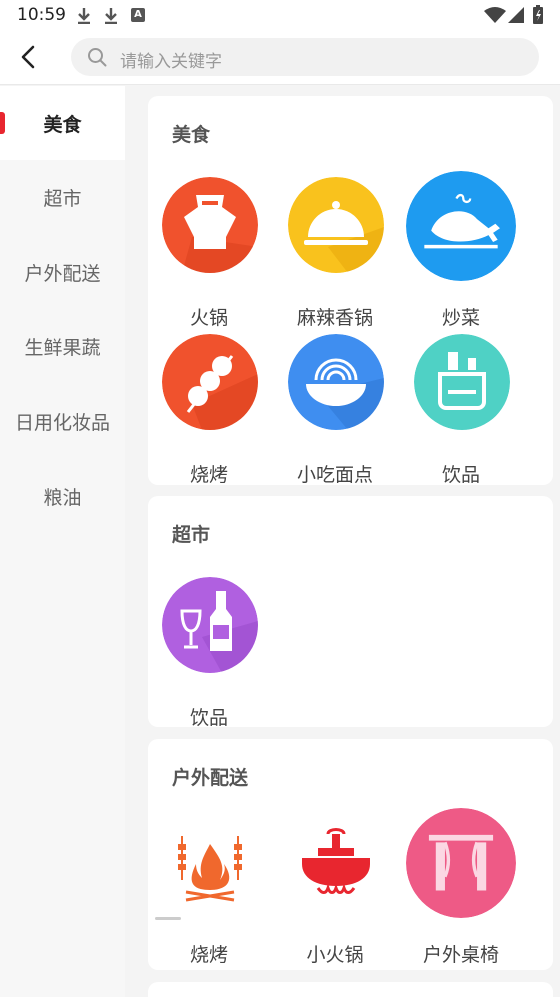  What do you see at coordinates (495, 15) in the screenshot?
I see `wifi-icon` at bounding box center [495, 15].